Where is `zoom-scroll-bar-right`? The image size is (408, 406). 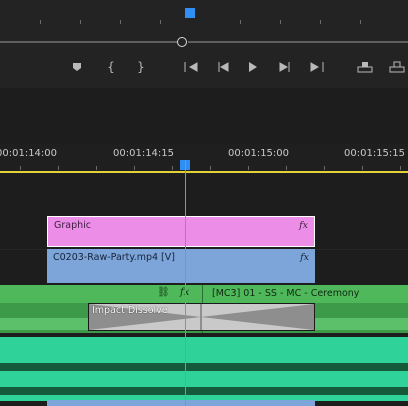 zoom-scroll-bar-right is located at coordinates (298, 42).